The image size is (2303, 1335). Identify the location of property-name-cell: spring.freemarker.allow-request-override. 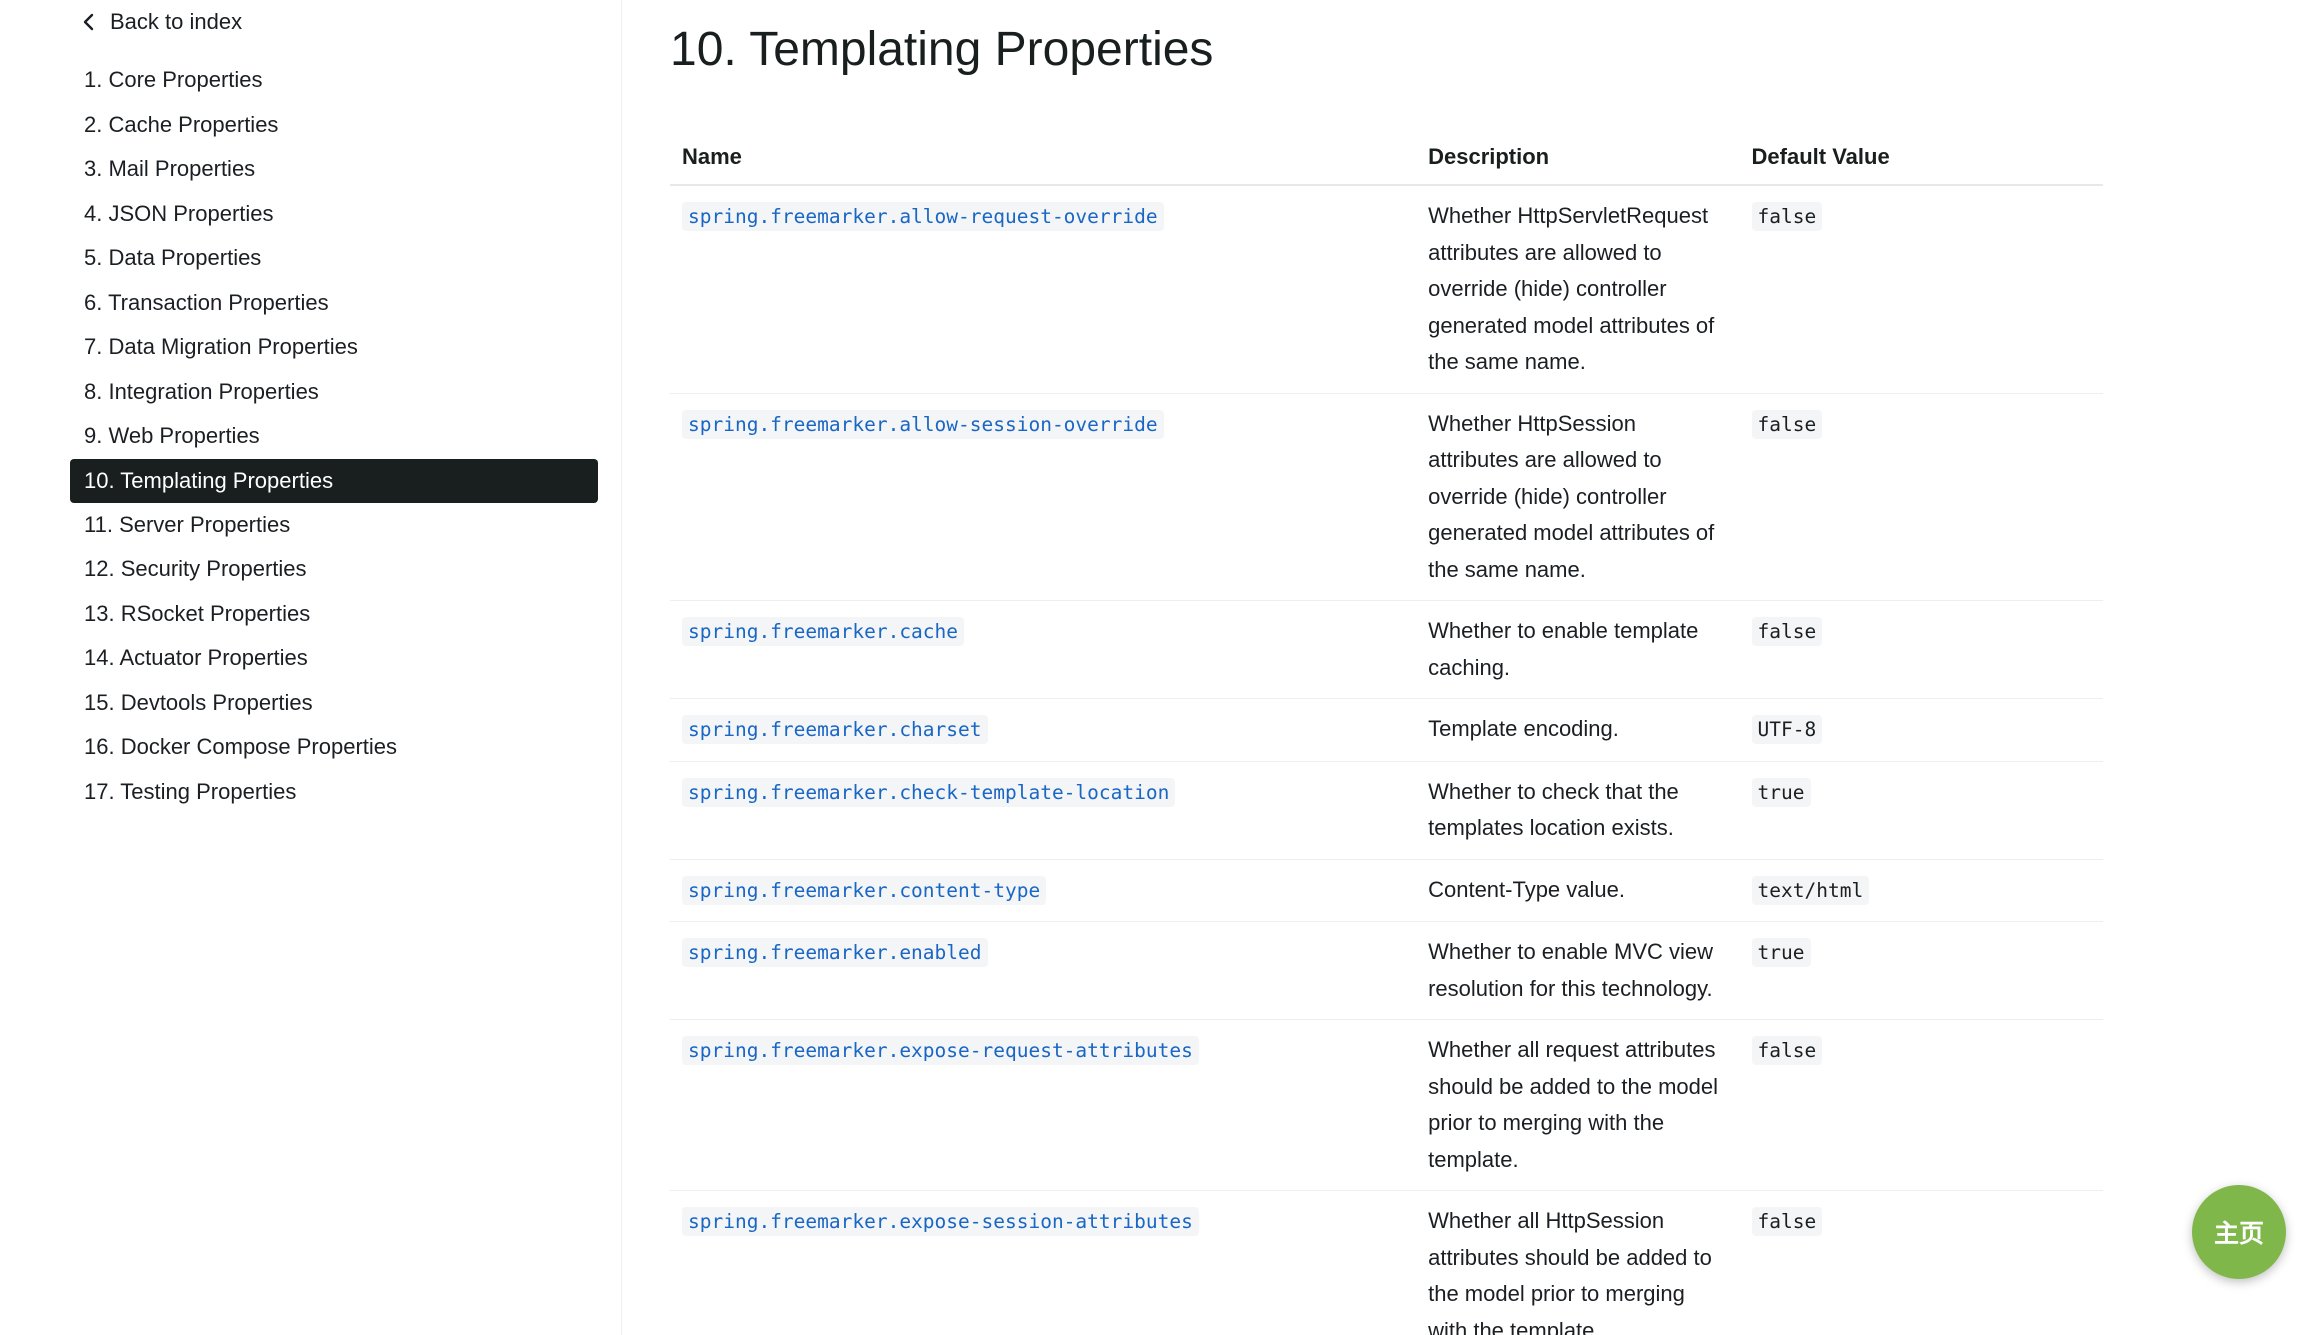
(1043, 289).